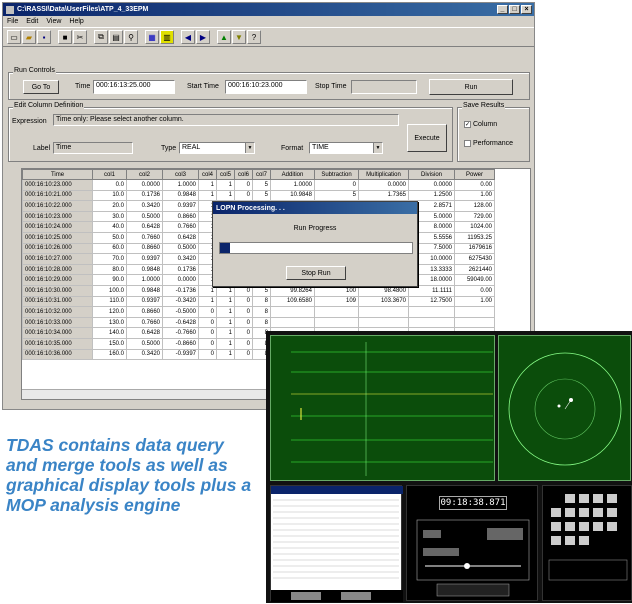 Image resolution: width=632 pixels, height=604 pixels. Describe the element at coordinates (180, 333) in the screenshot. I see `table-cell: -0.7660` at that location.